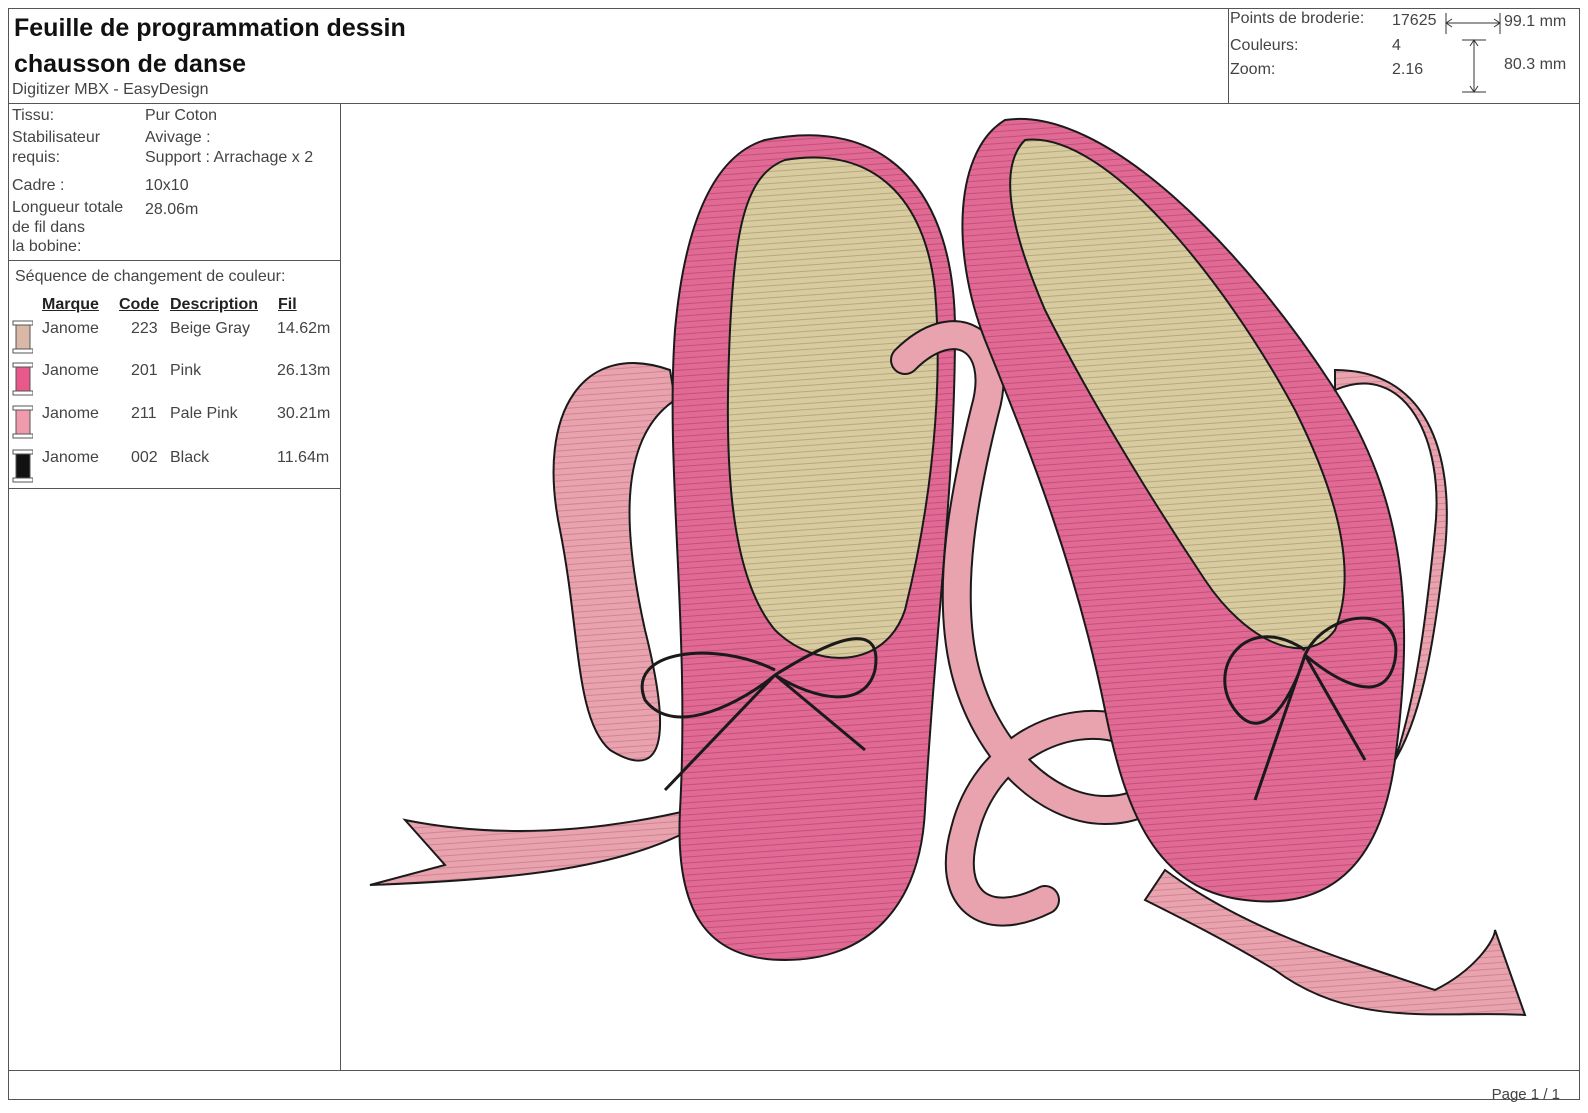 The width and height of the screenshot is (1588, 1113). Describe the element at coordinates (110, 89) in the screenshot. I see `software-name: Digitizer MBX - EasyDesign` at that location.